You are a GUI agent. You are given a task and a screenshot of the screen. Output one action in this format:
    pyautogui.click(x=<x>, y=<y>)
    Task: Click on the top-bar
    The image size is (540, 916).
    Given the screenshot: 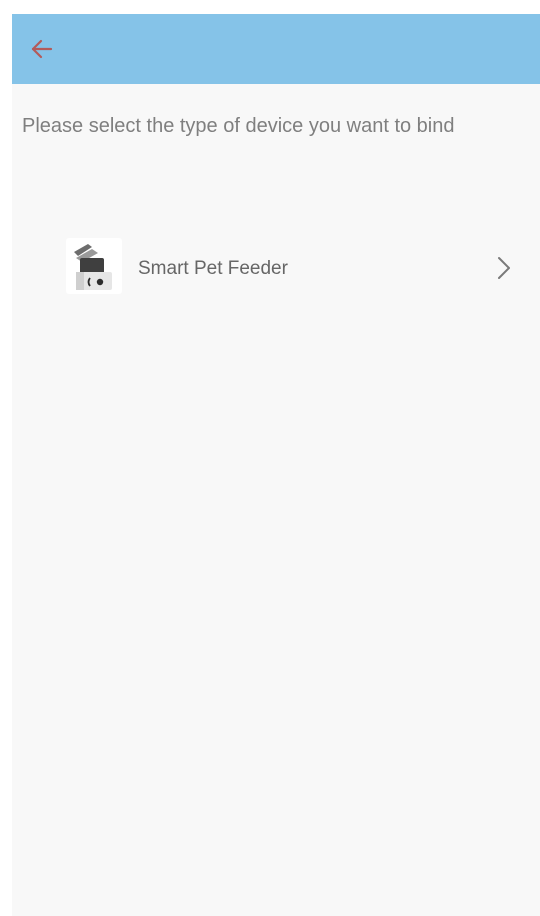 What is the action you would take?
    pyautogui.click(x=276, y=49)
    